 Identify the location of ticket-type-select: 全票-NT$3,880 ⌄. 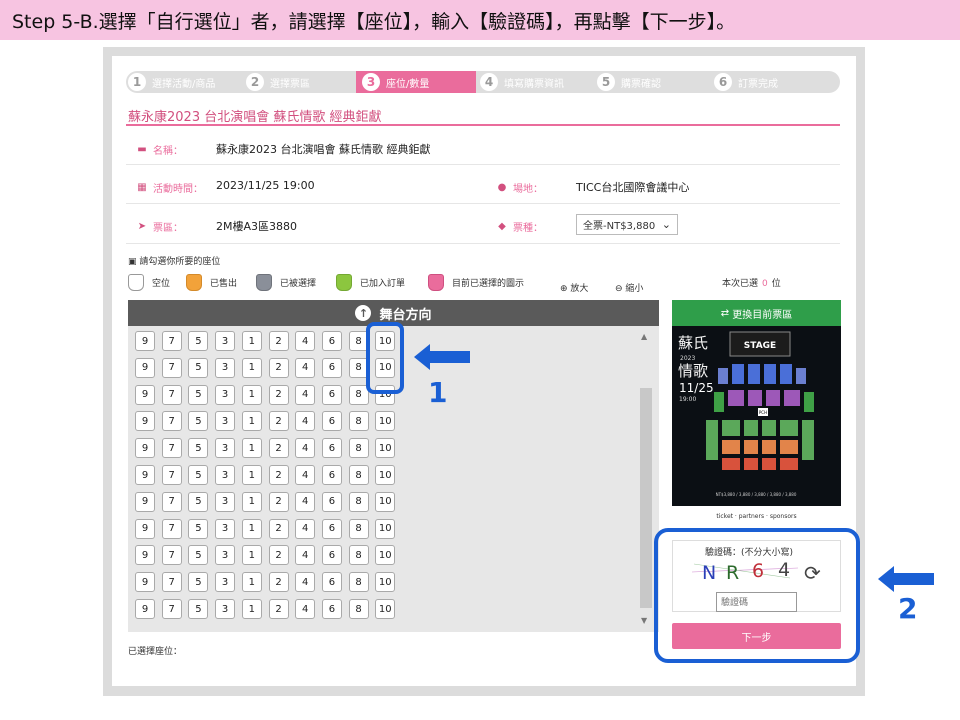
(627, 224).